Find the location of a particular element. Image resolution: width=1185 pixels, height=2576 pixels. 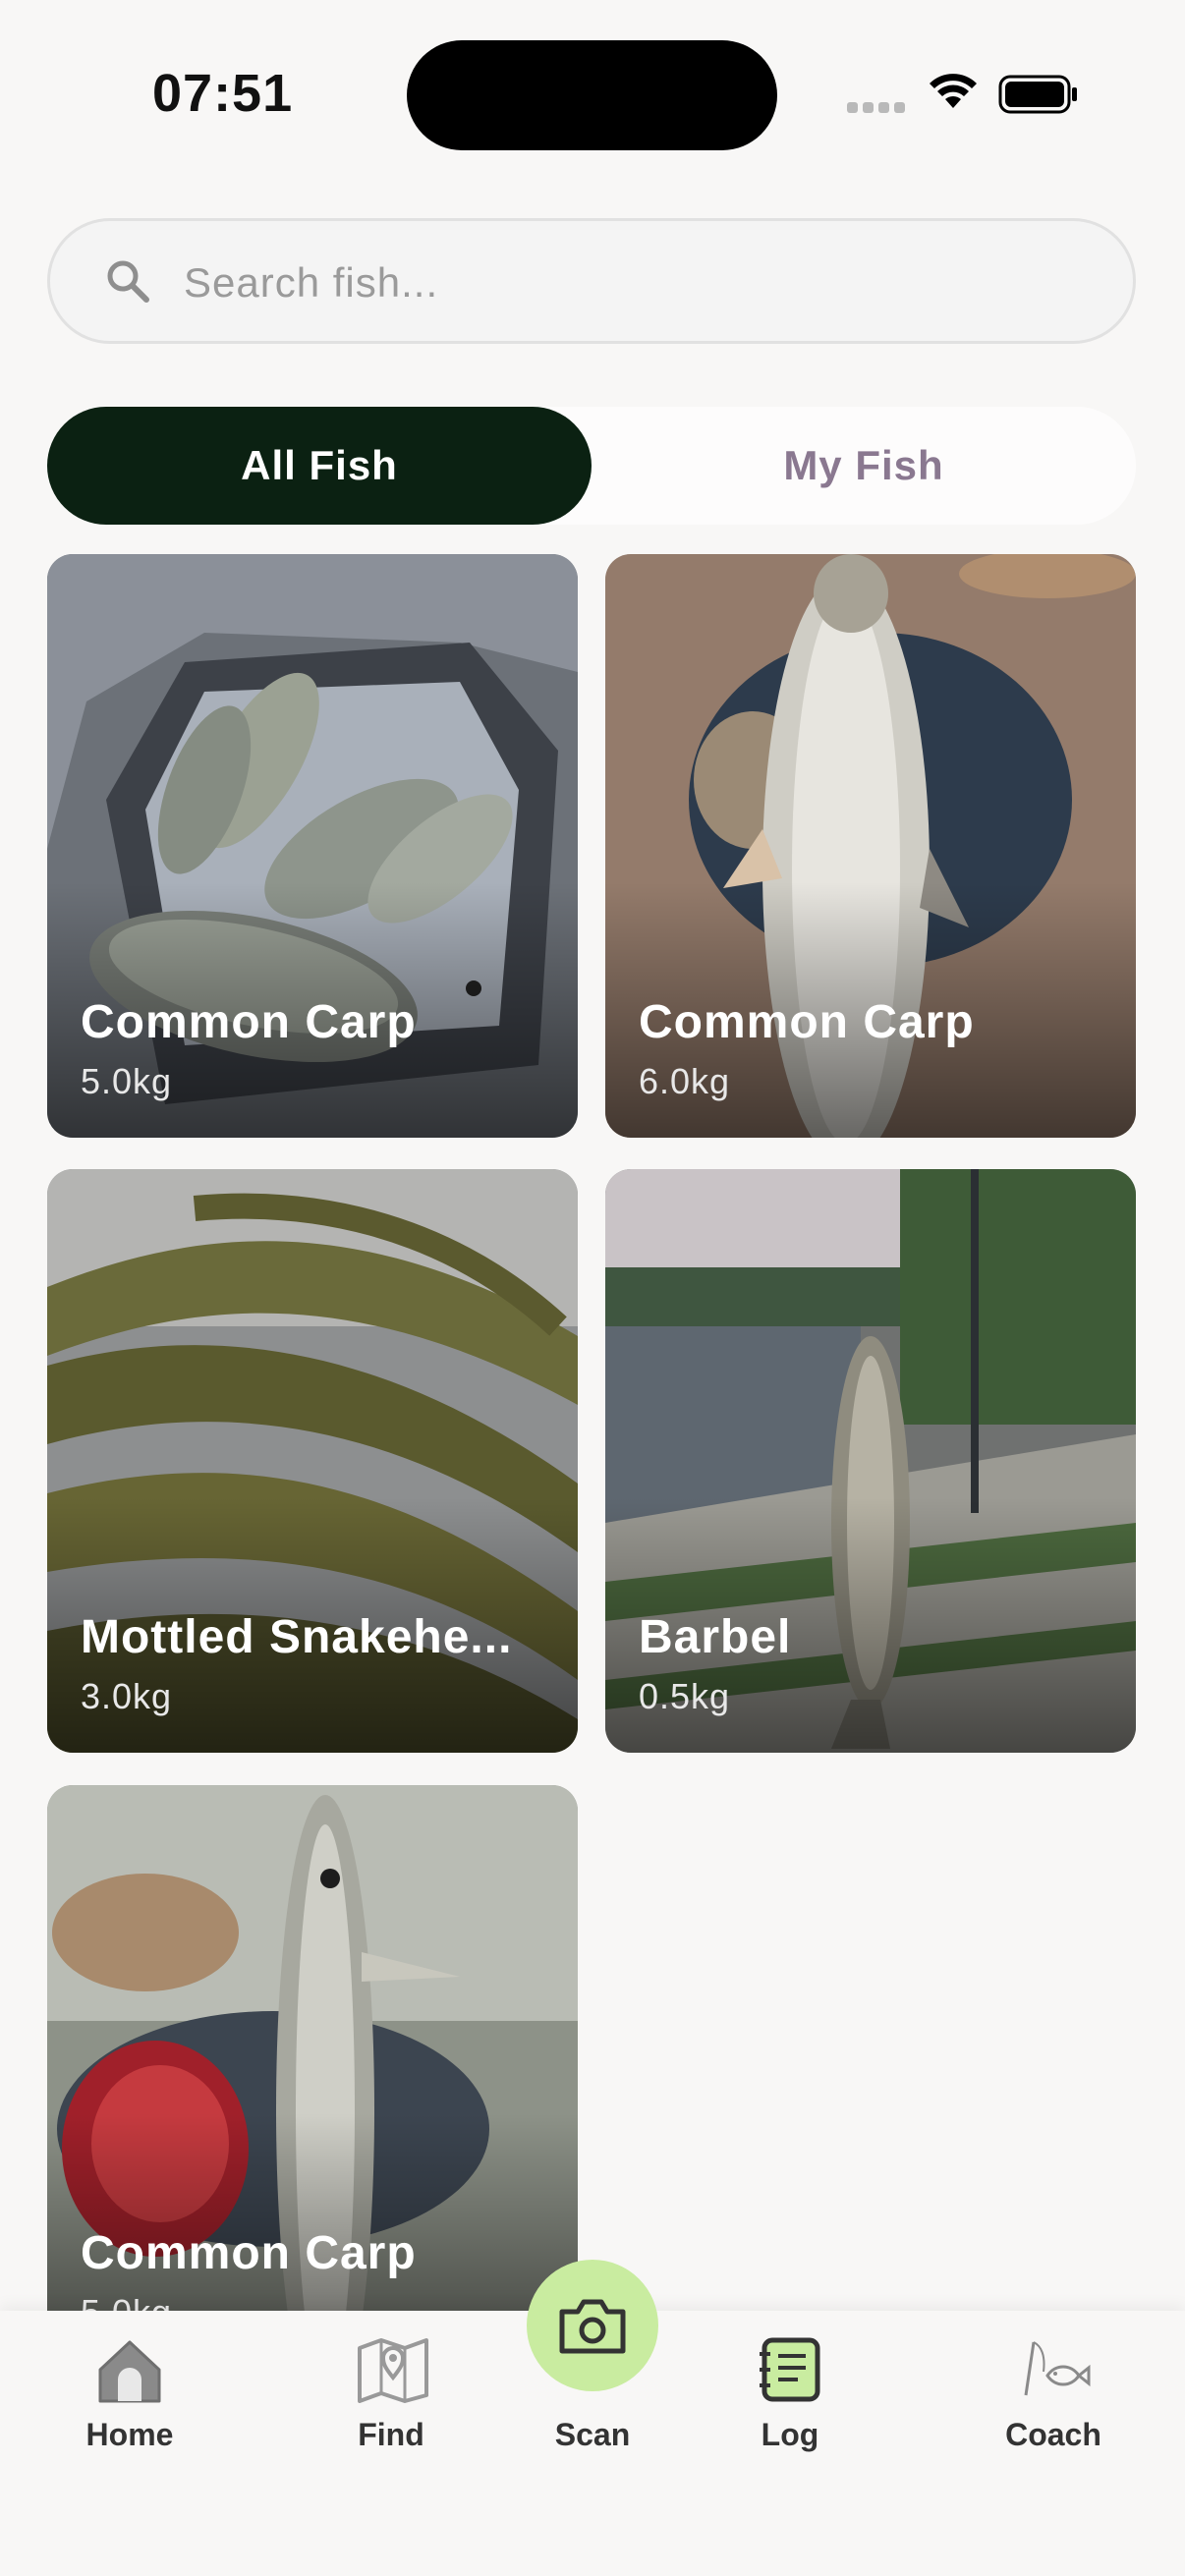

catch-card: Common Carp 6.0kg is located at coordinates (871, 846).